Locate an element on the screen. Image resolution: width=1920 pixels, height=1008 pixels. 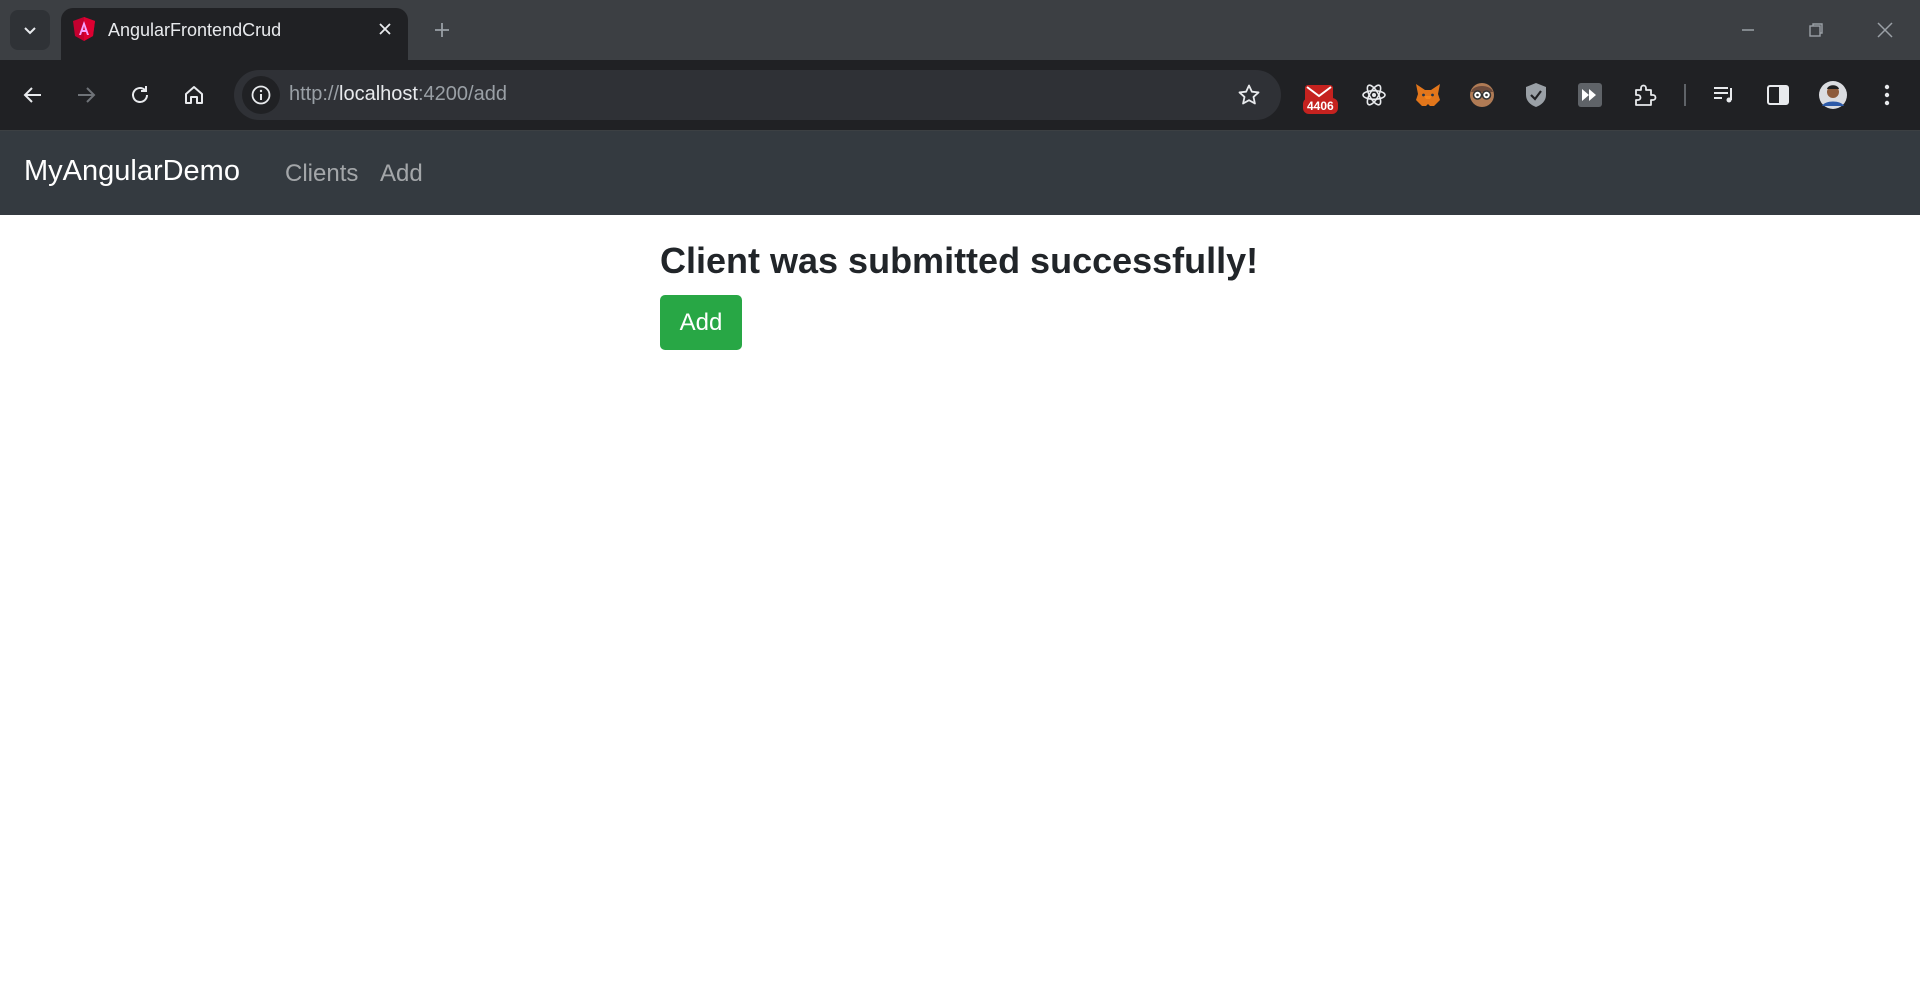
profile-button is located at coordinates (1833, 95).